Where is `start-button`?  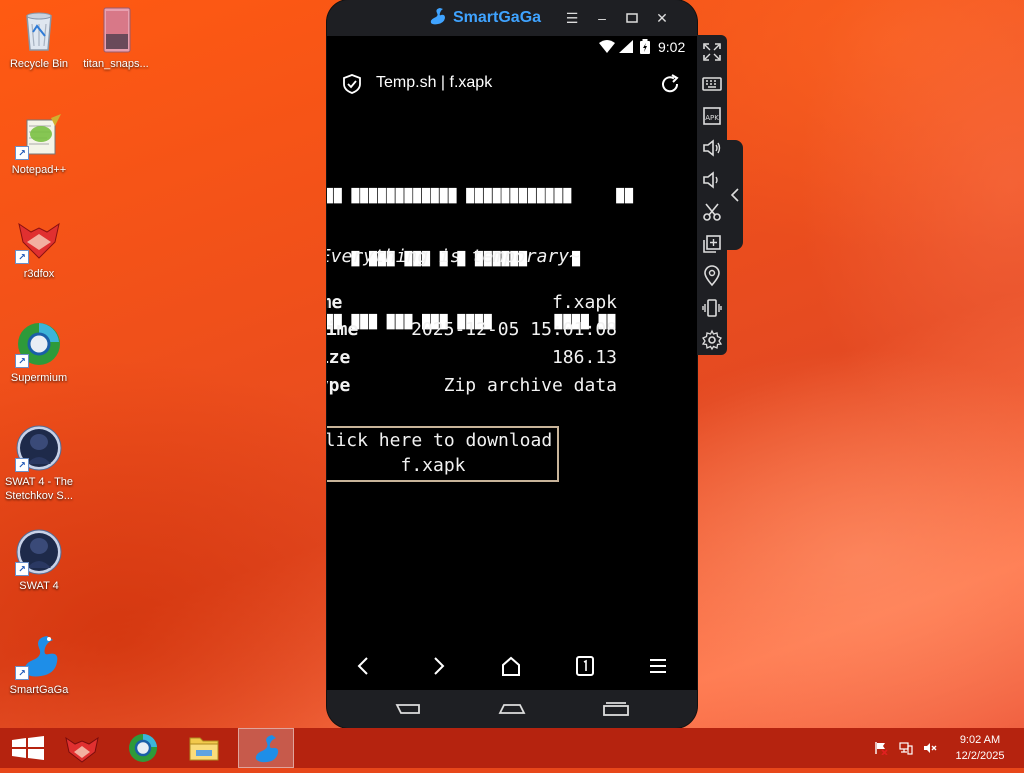
start-button is located at coordinates (28, 748).